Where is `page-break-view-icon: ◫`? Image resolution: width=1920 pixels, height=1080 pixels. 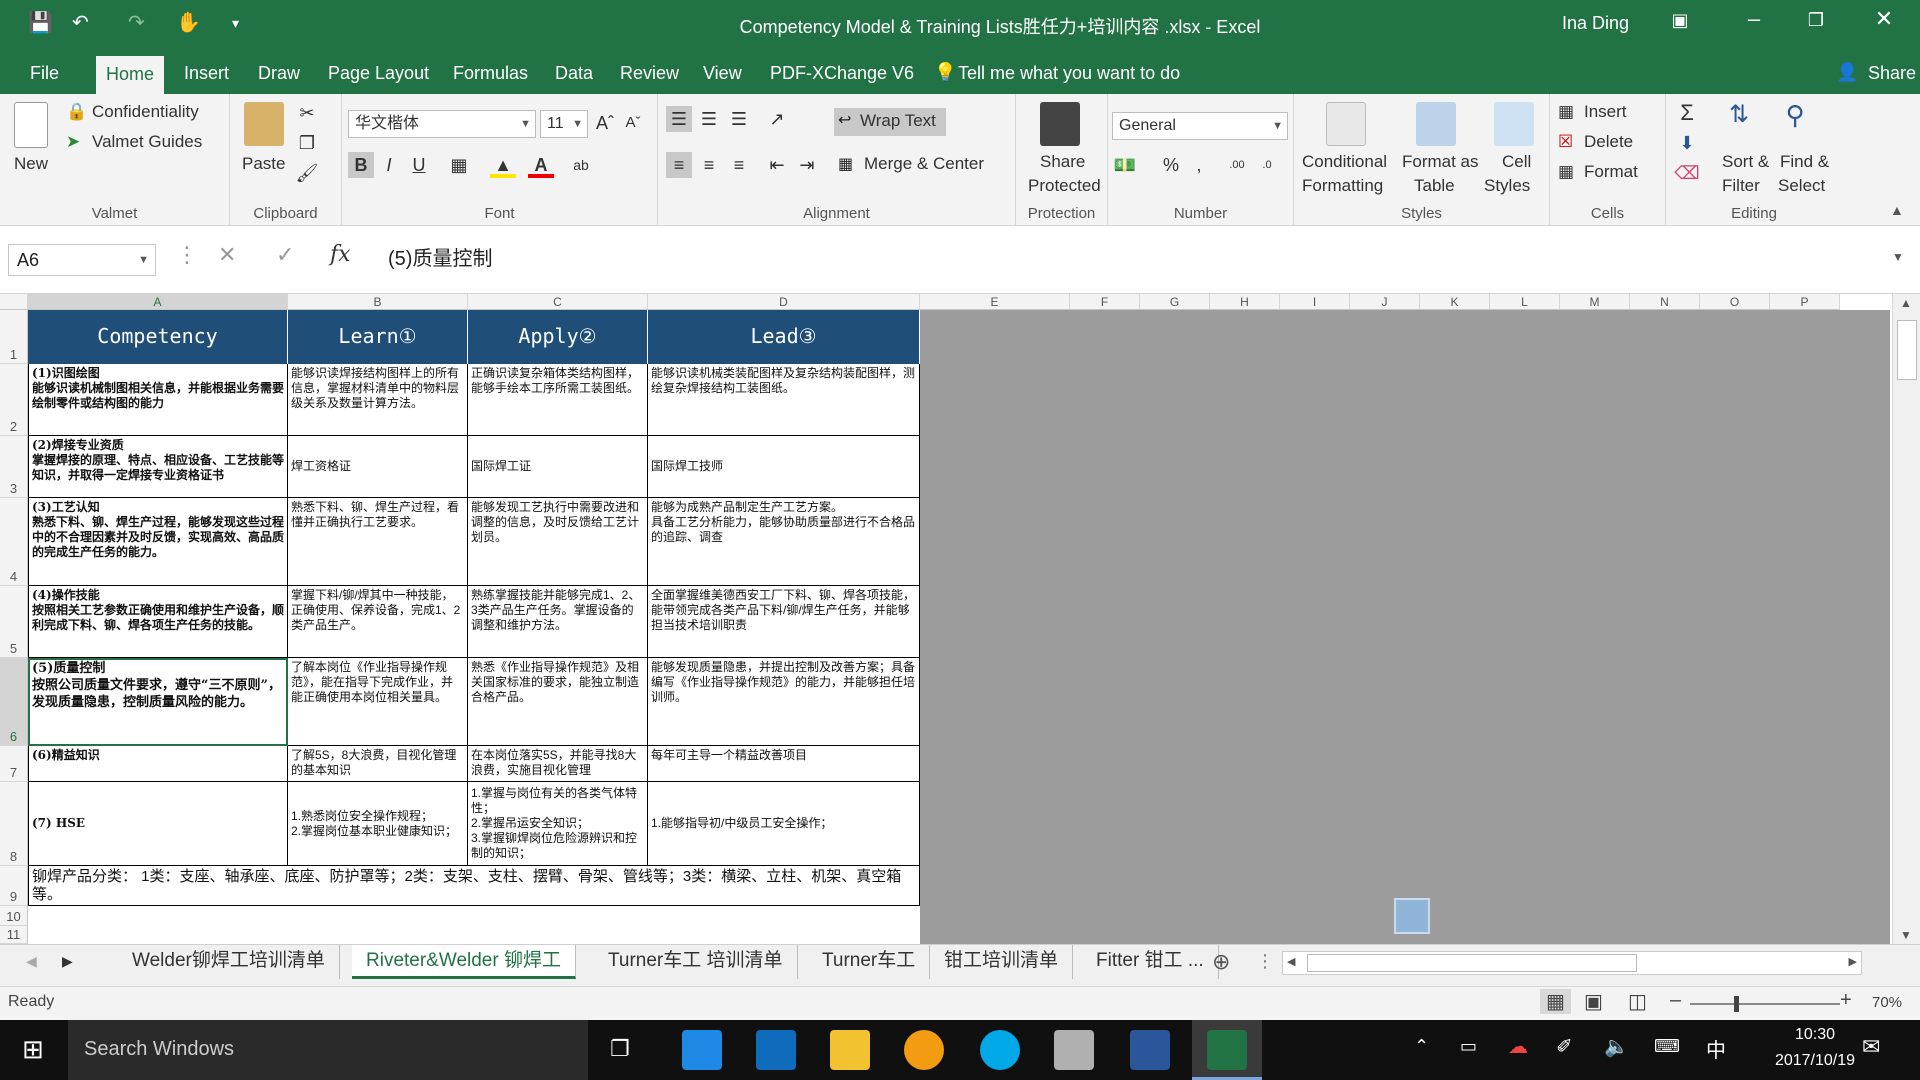 page-break-view-icon: ◫ is located at coordinates (1637, 1001).